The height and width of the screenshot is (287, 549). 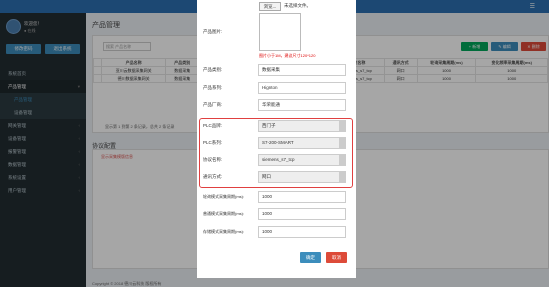 What do you see at coordinates (276, 153) in the screenshot?
I see `highlight-box` at bounding box center [276, 153].